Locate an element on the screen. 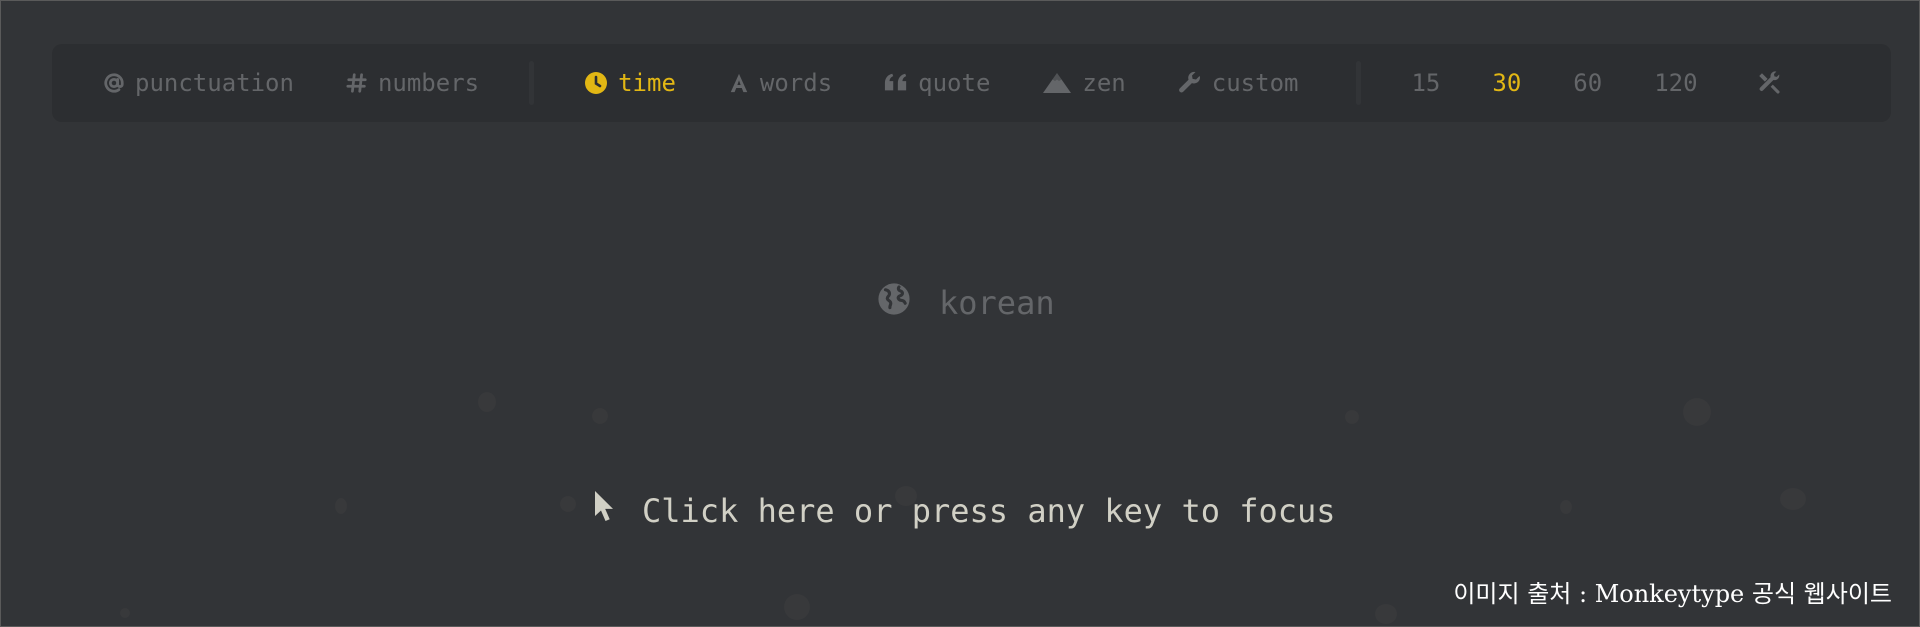 This screenshot has height=627, width=1920. duration-15: 15 is located at coordinates (1425, 83).